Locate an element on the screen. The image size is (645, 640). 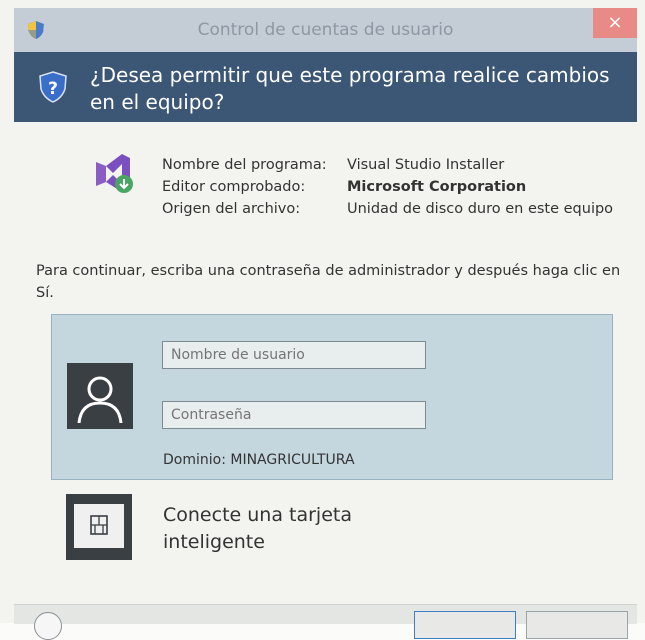
program-name-label: Nombre del programa: is located at coordinates (244, 165).